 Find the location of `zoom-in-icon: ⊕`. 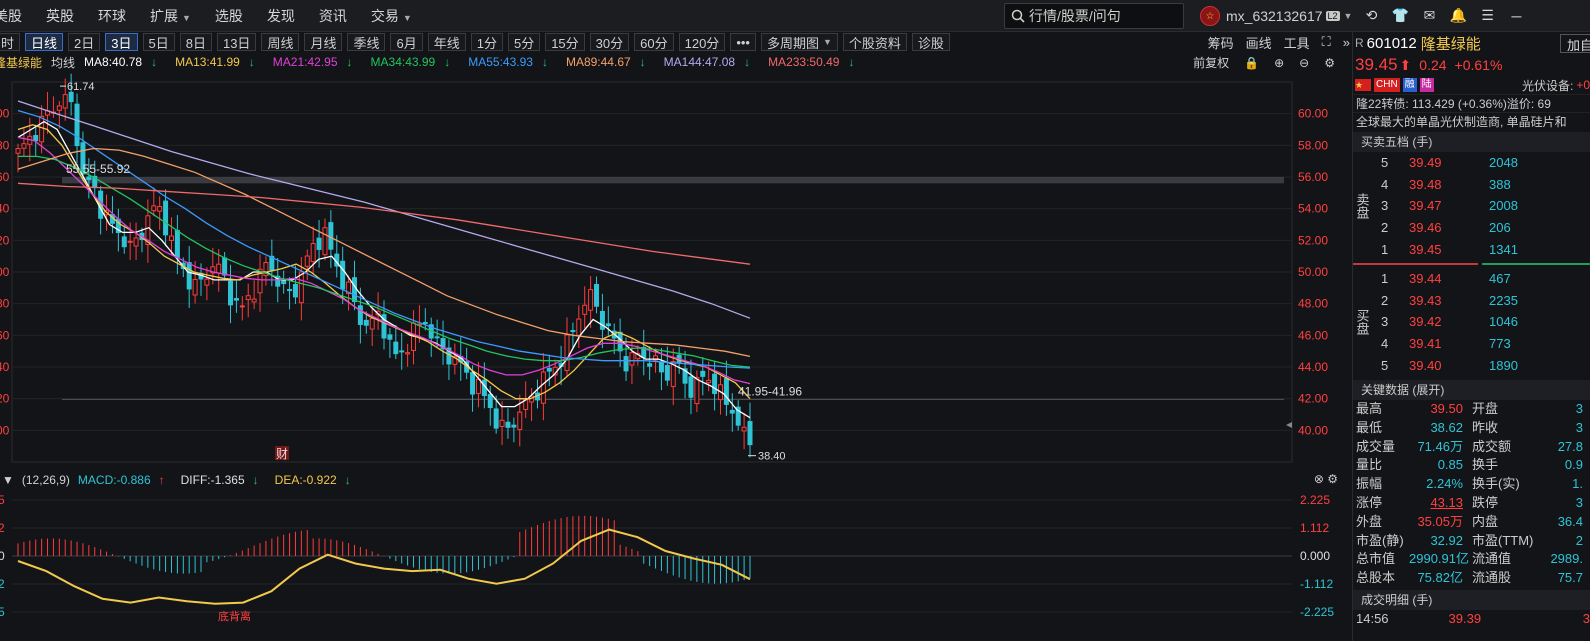

zoom-in-icon: ⊕ is located at coordinates (1279, 63).